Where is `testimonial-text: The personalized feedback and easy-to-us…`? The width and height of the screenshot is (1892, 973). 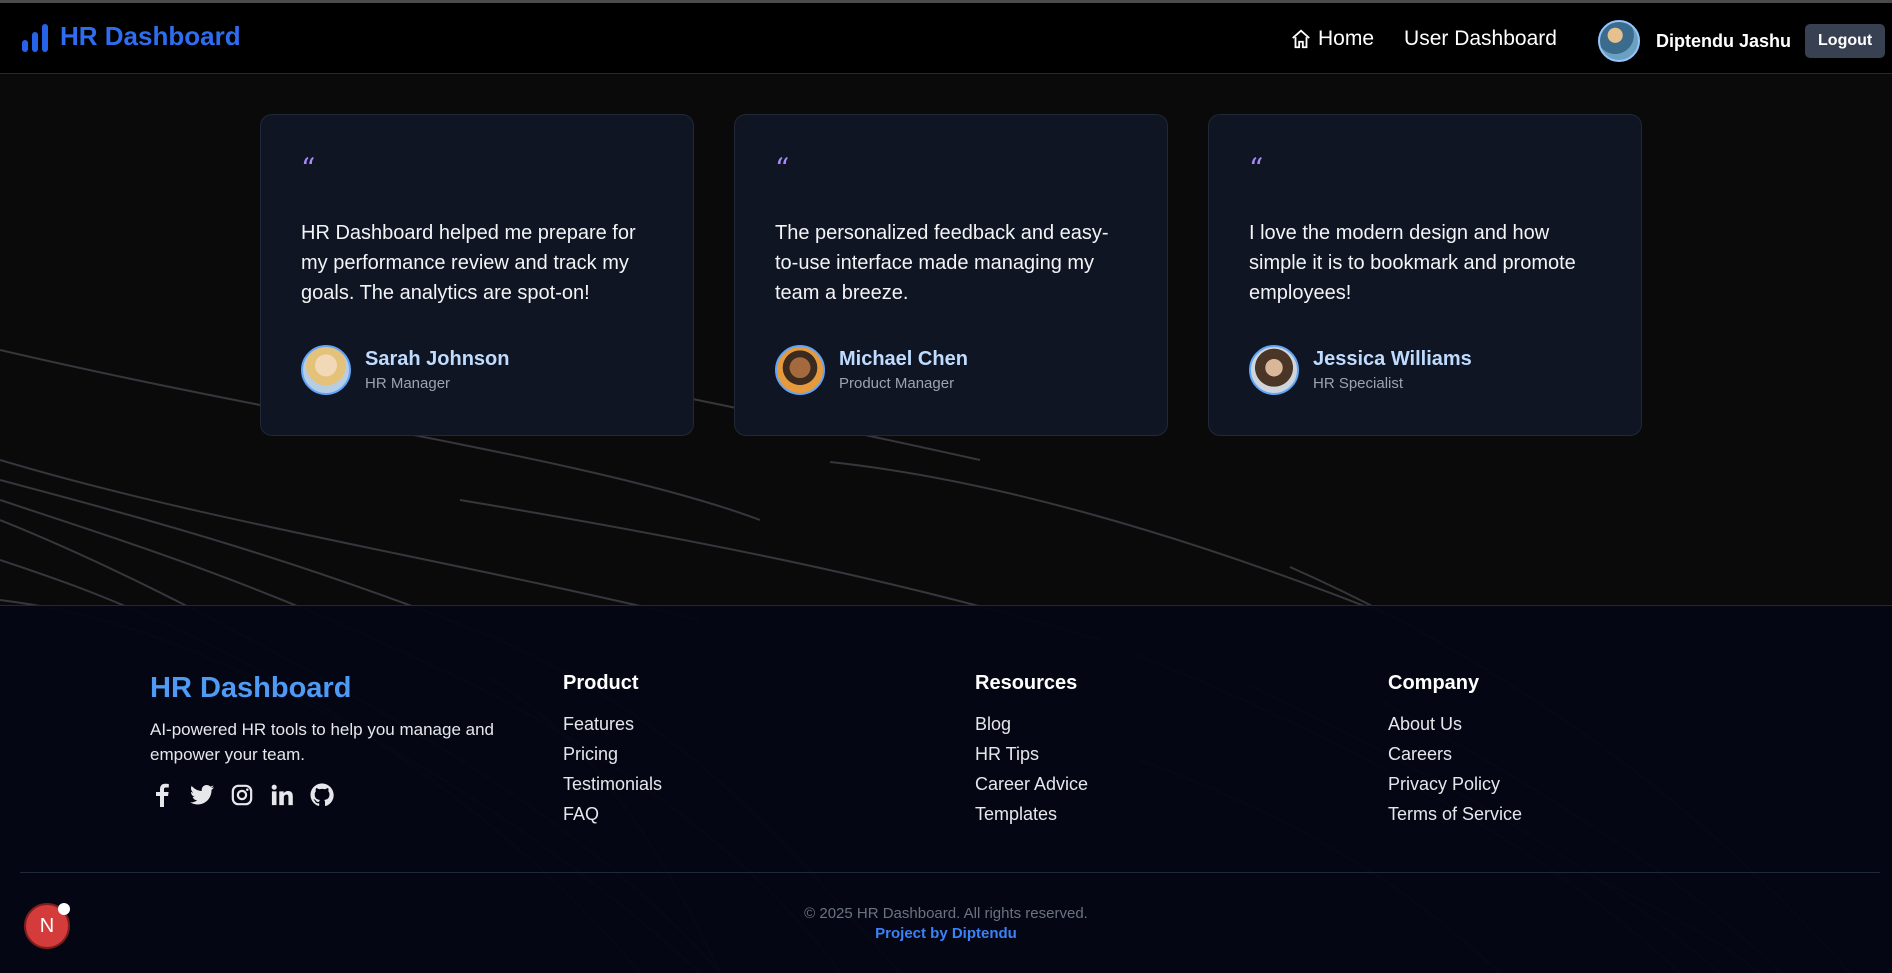
testimonial-text: The personalized feedback and easy-to-us… is located at coordinates (942, 263).